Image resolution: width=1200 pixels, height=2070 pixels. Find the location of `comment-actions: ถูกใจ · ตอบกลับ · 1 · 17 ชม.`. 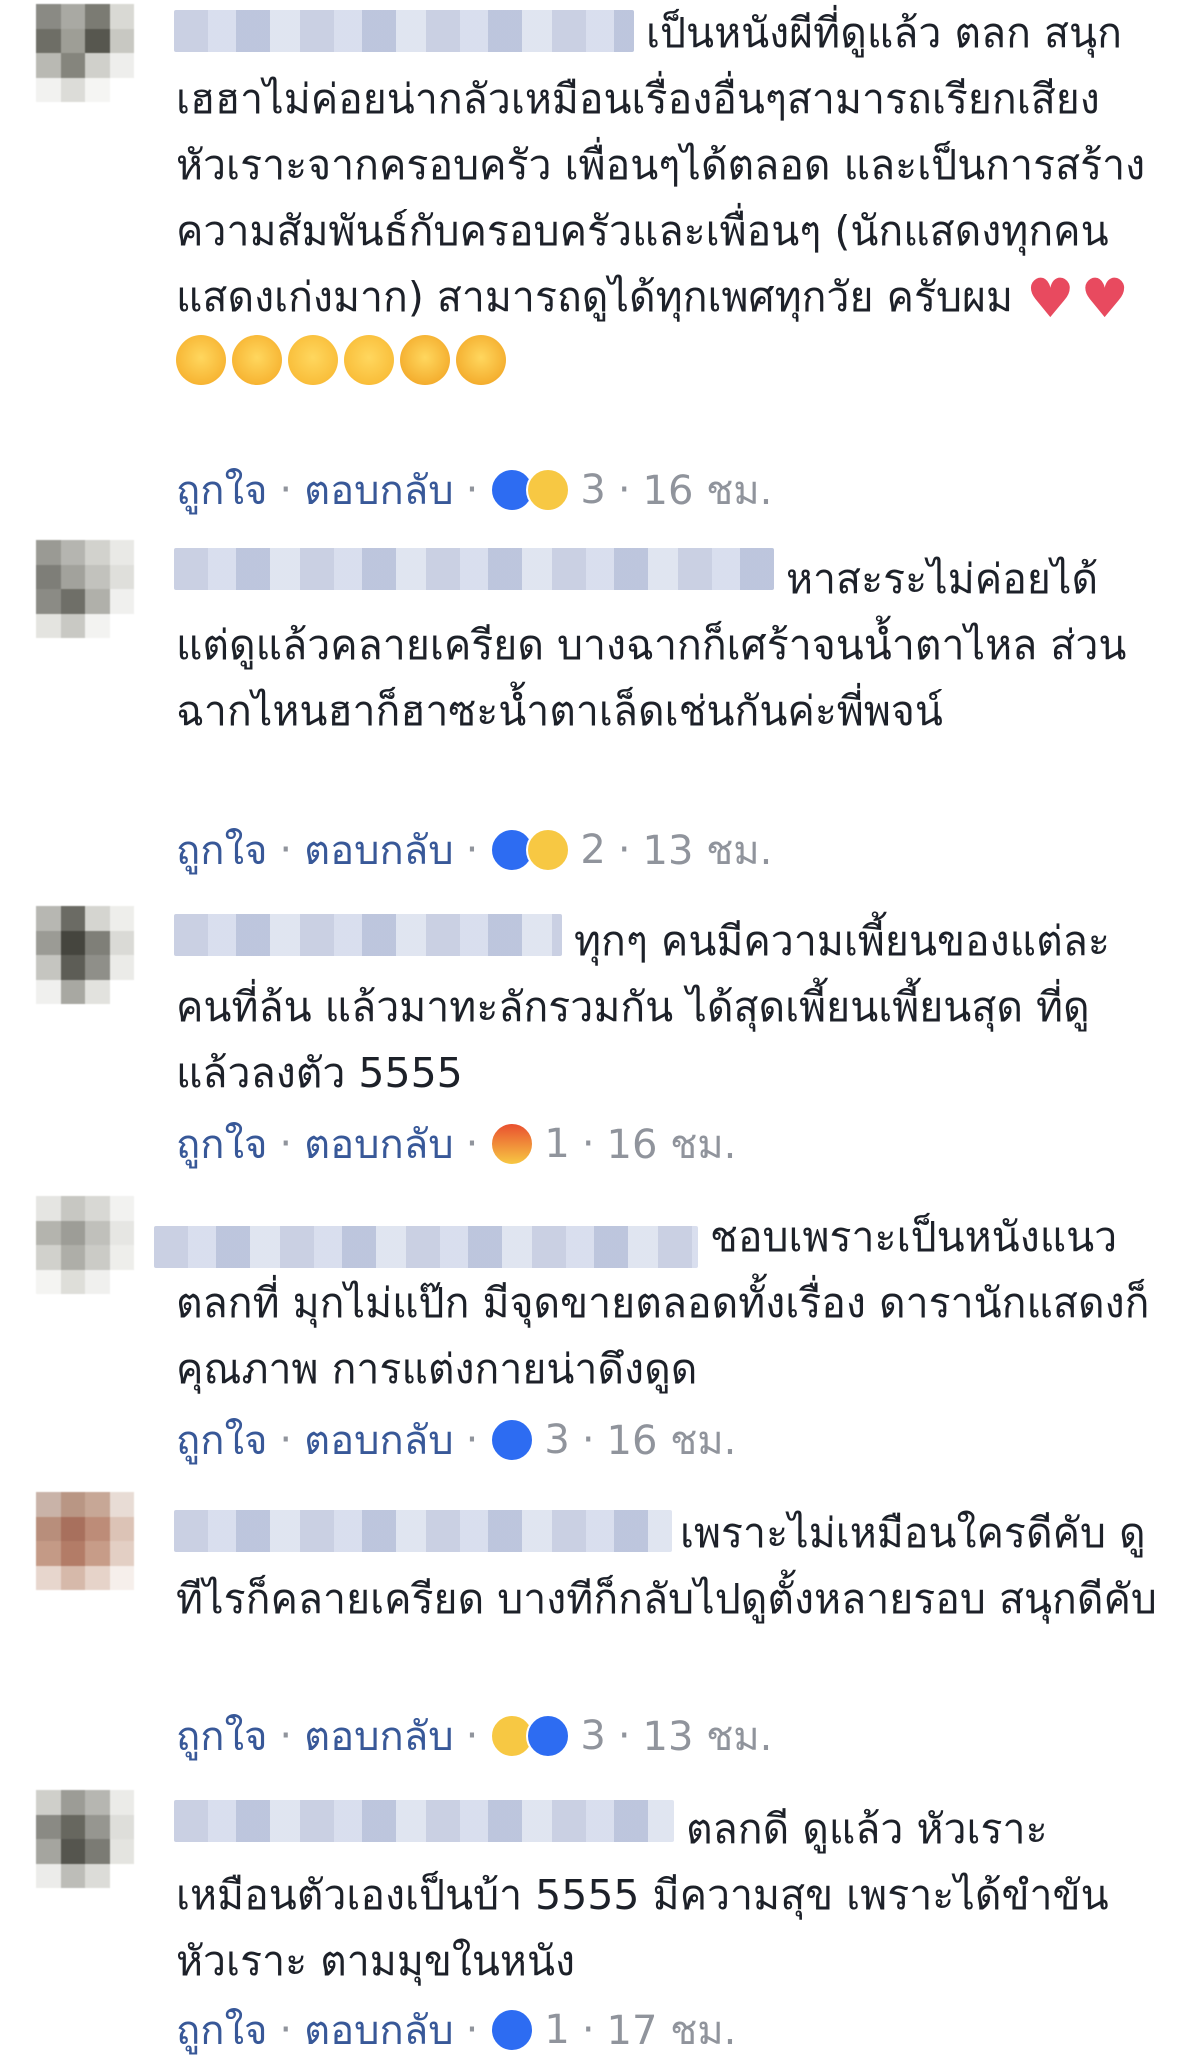

comment-actions: ถูกใจ · ตอบกลับ · 1 · 17 ชม. is located at coordinates (456, 2030).